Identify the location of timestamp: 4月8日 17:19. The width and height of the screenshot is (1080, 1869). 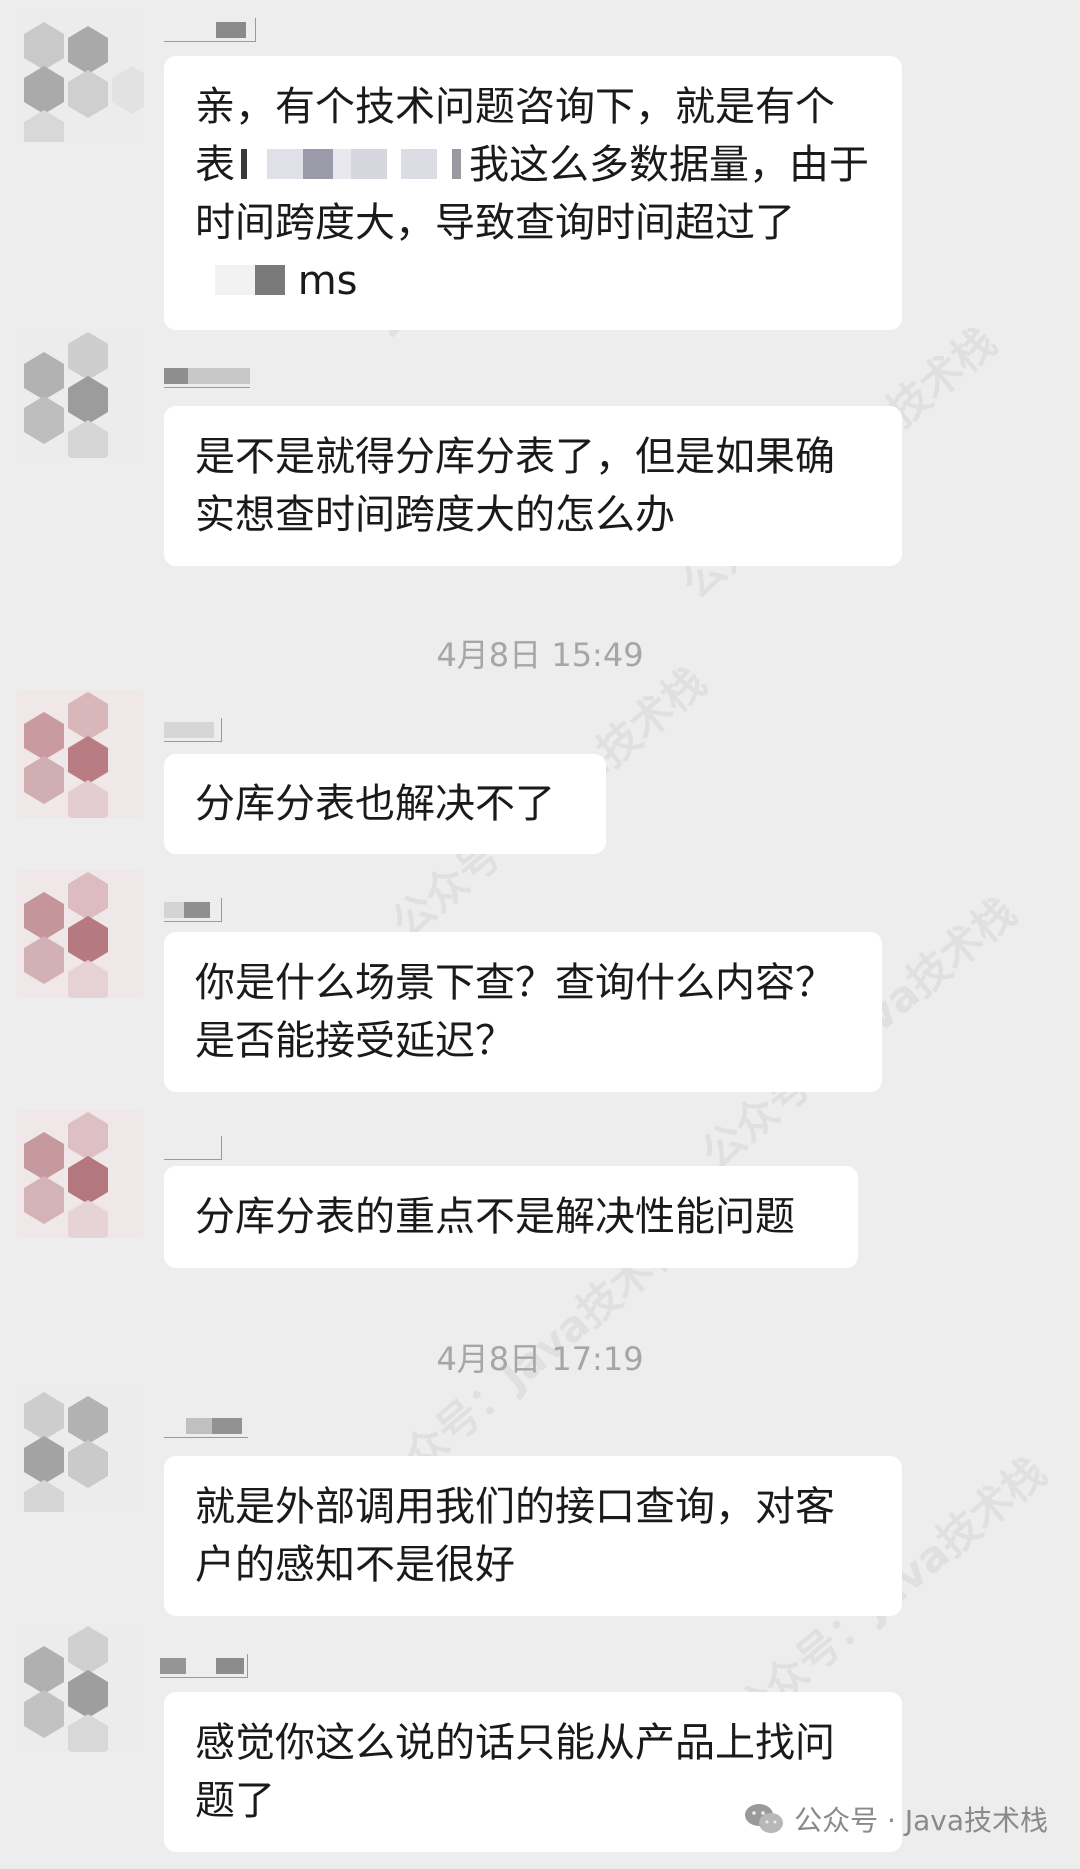
(540, 1359).